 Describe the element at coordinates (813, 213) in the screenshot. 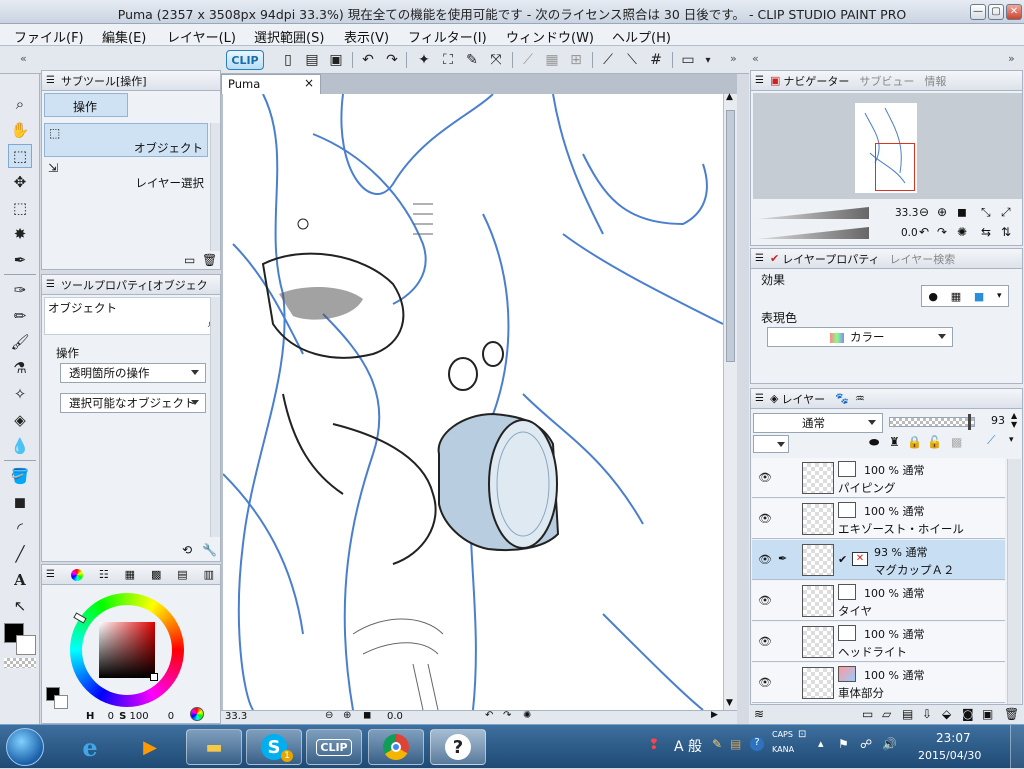

I see `zoom-slider` at that location.